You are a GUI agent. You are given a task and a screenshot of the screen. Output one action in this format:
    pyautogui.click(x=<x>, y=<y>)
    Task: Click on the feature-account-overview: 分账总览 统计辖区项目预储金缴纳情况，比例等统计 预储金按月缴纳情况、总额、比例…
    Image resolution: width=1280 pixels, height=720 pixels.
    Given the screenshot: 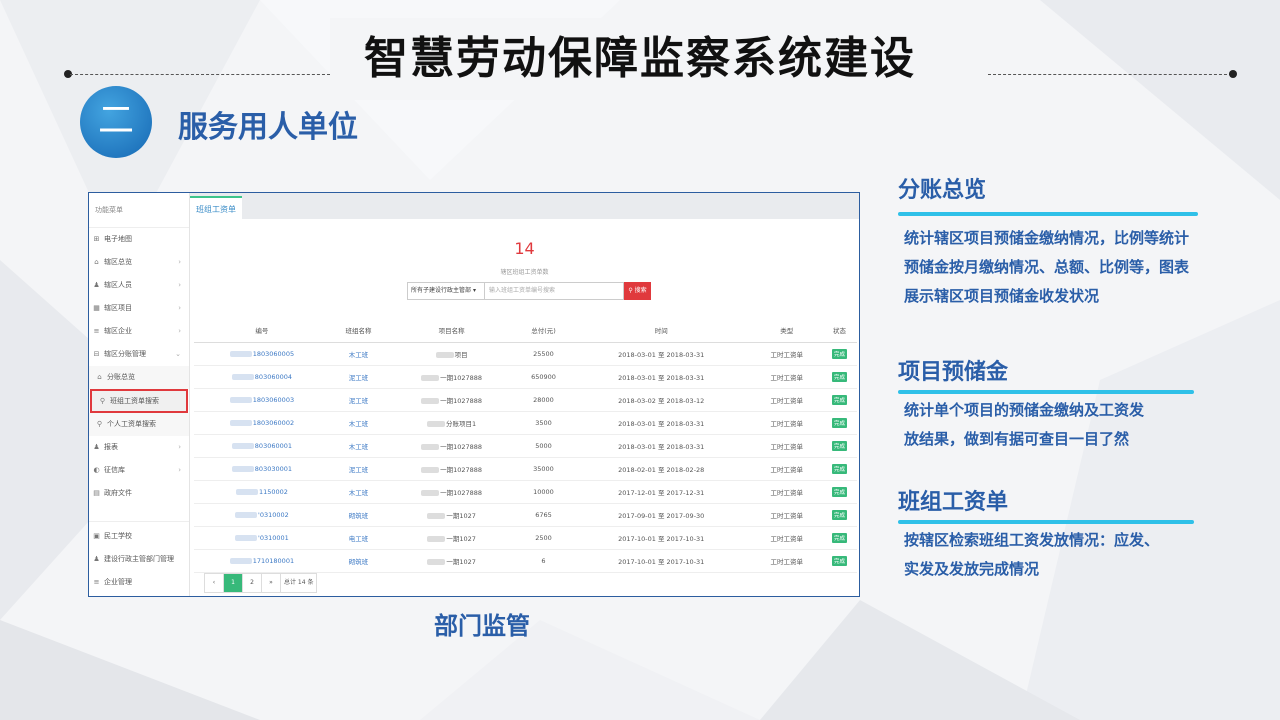 What is the action you would take?
    pyautogui.click(x=1048, y=243)
    